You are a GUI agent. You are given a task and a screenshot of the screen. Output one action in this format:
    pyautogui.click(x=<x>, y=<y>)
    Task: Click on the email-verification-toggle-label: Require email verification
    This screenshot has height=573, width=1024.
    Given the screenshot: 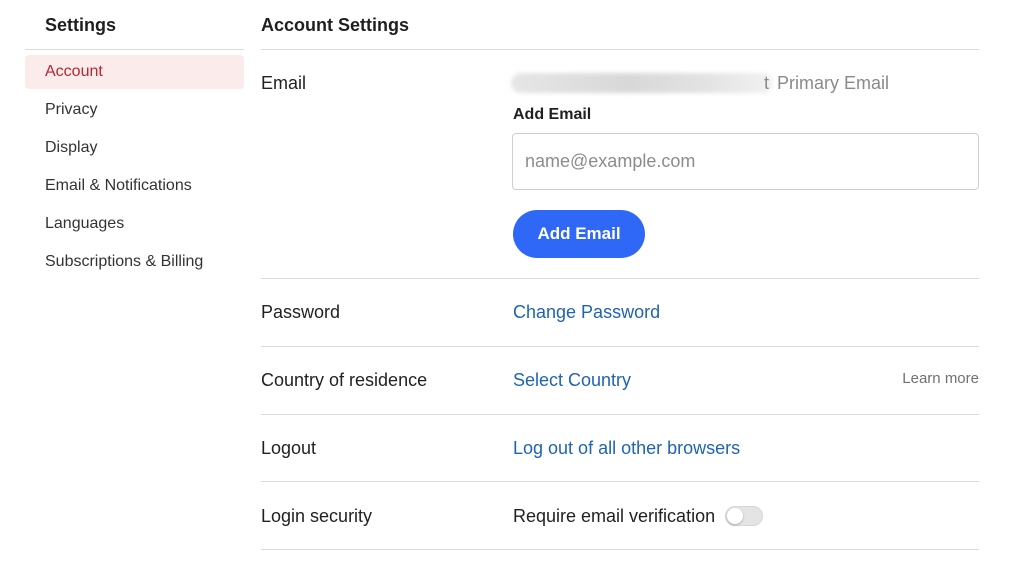 What is the action you would take?
    pyautogui.click(x=614, y=516)
    